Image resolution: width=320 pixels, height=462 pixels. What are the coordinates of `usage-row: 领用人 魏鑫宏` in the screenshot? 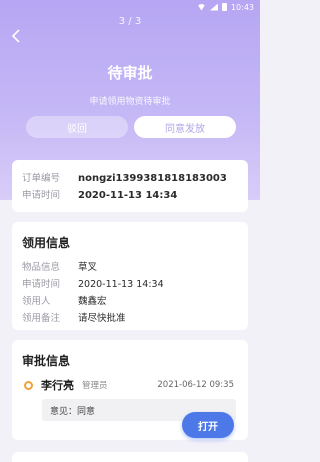 It's located at (130, 301).